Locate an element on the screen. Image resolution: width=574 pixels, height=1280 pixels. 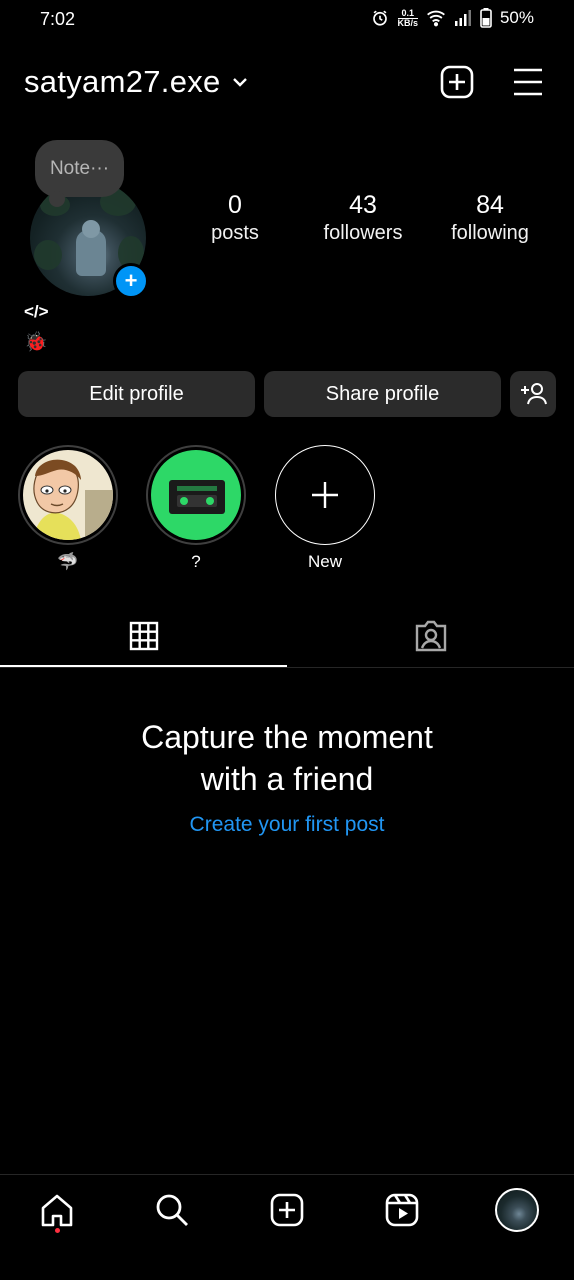
edit-profile-button: Edit profile is located at coordinates (136, 394).